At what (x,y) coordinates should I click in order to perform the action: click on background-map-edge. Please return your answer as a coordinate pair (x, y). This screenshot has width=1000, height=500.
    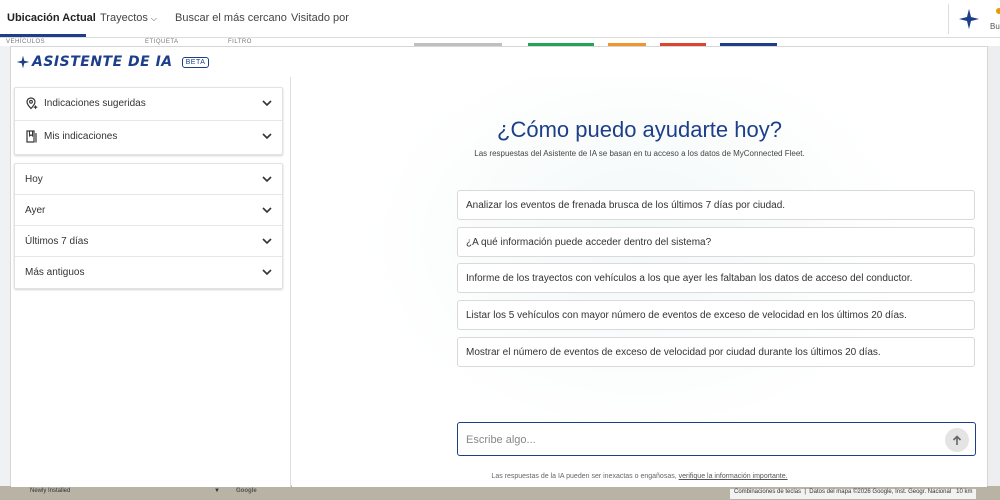
    Looking at the image, I should click on (994, 273).